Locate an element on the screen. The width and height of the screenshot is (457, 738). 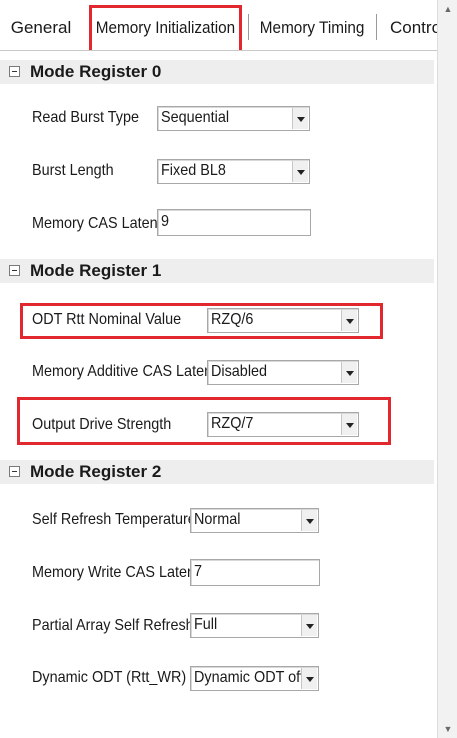
memory-cas-latency-input: 9 is located at coordinates (234, 222).